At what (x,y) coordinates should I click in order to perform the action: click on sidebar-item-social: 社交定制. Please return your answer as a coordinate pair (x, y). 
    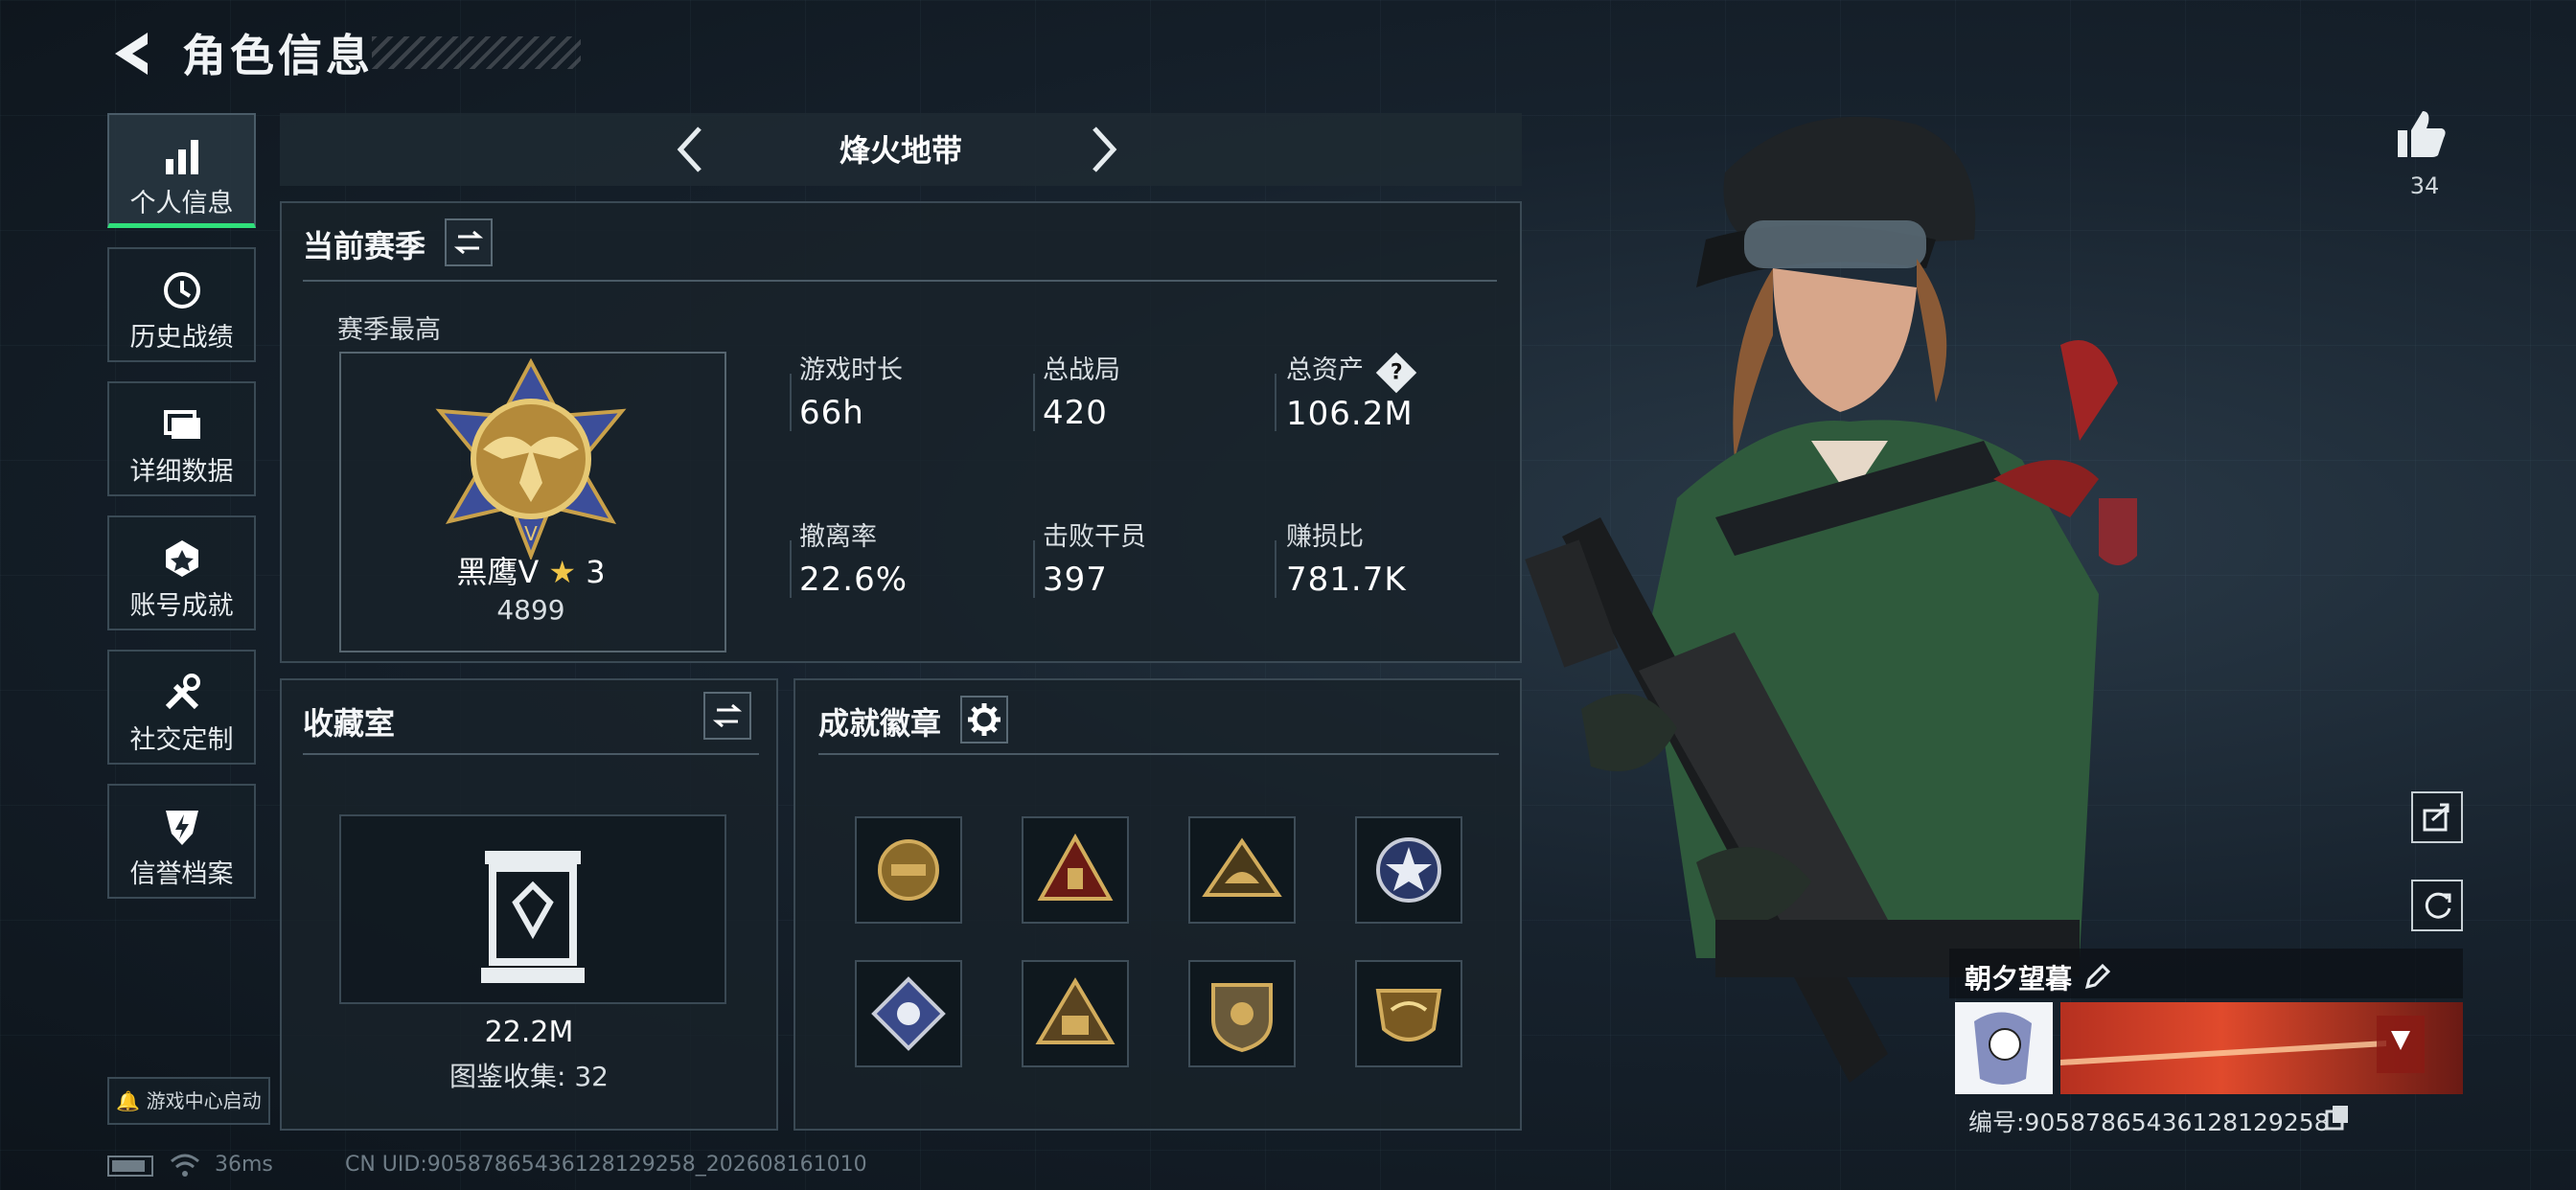
    Looking at the image, I should click on (181, 708).